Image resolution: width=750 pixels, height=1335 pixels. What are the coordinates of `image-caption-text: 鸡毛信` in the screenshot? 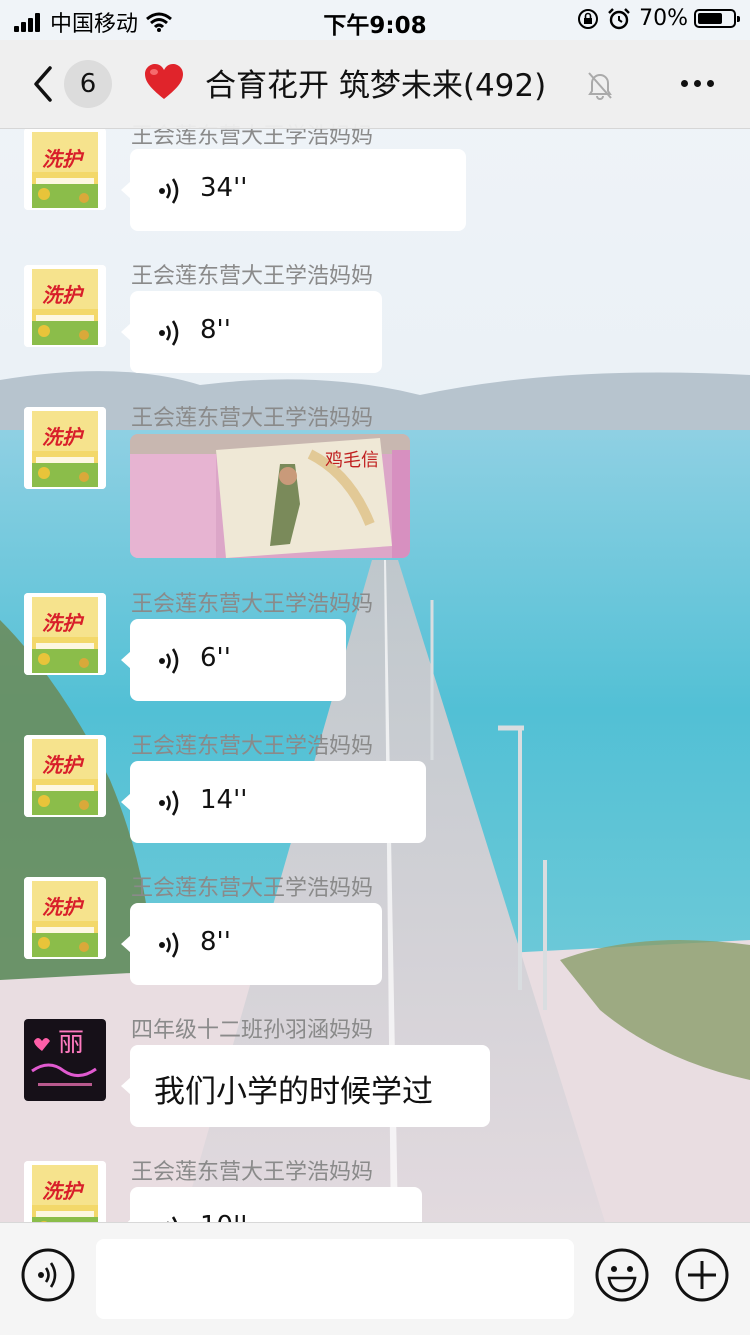 It's located at (352, 460).